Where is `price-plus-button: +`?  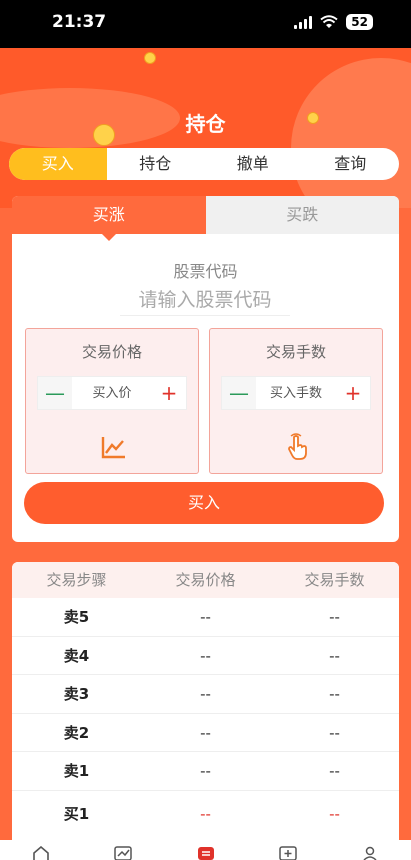
price-plus-button: + is located at coordinates (169, 393).